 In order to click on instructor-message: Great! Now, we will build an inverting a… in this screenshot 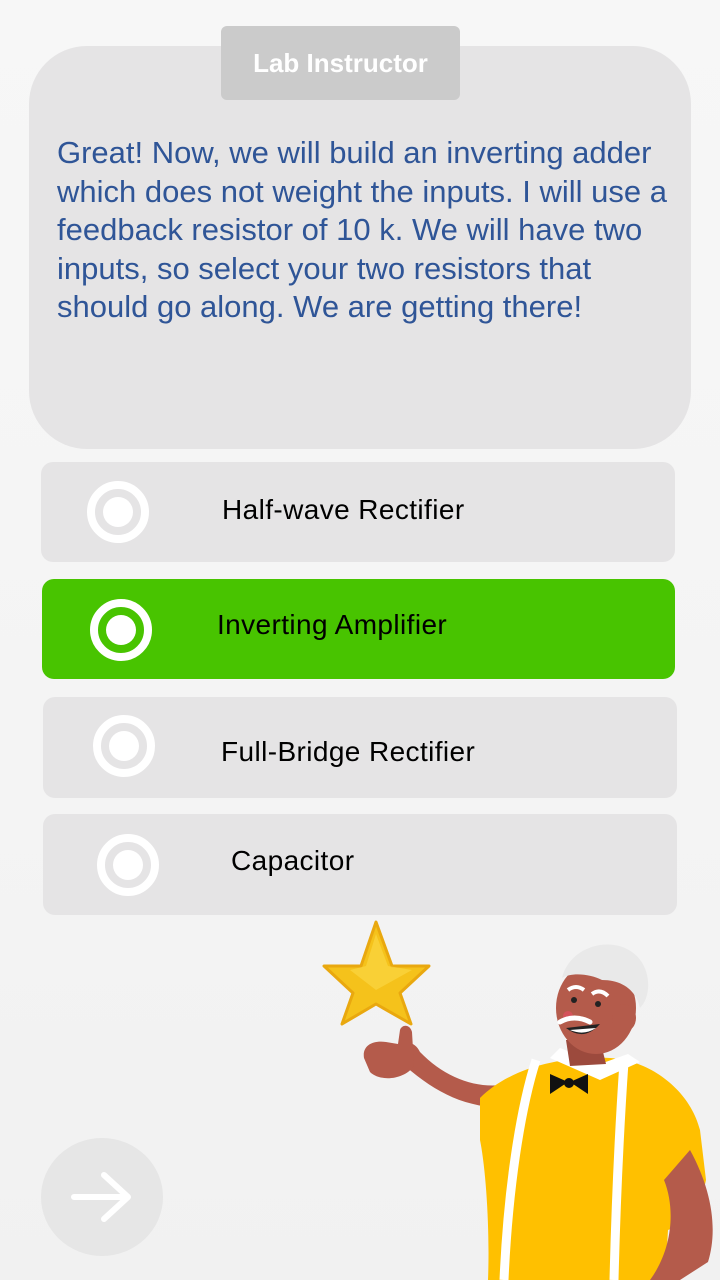, I will do `click(362, 229)`.